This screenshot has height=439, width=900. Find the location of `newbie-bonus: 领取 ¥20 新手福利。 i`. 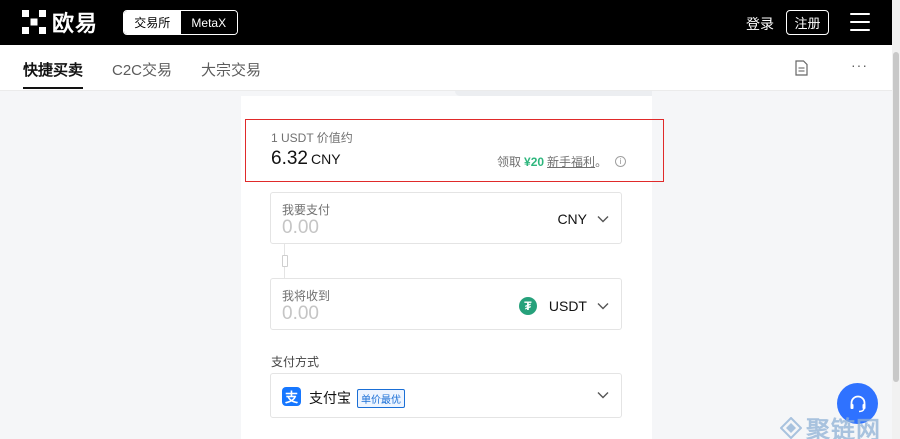

newbie-bonus: 领取 ¥20 新手福利。 i is located at coordinates (562, 161).